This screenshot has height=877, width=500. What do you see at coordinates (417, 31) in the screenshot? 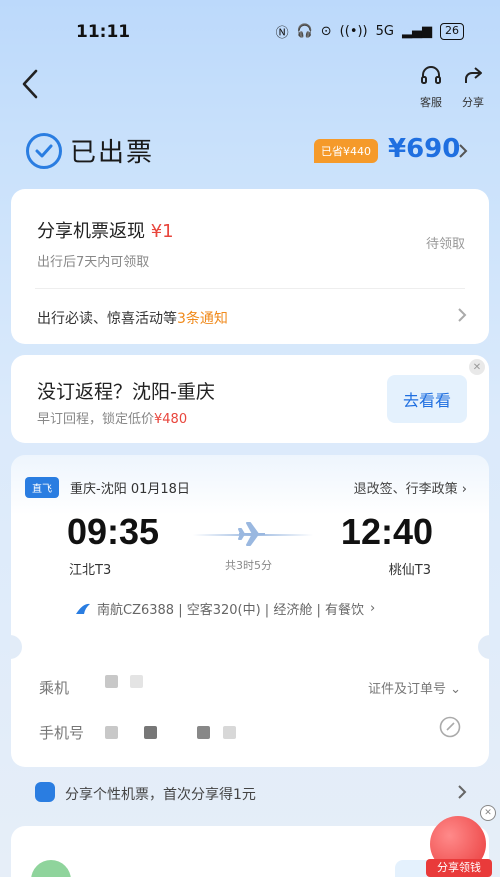
I see `signal-icon: ▂▄▆` at bounding box center [417, 31].